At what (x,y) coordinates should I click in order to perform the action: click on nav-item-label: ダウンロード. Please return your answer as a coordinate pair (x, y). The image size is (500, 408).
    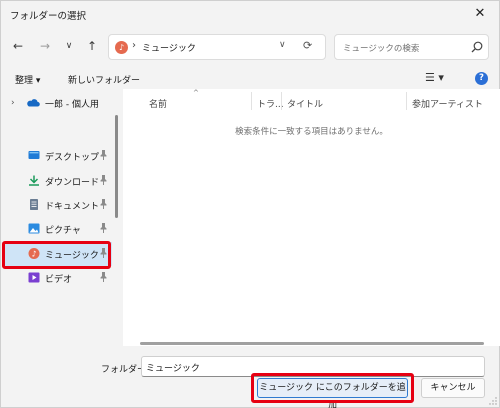
    Looking at the image, I should click on (72, 183).